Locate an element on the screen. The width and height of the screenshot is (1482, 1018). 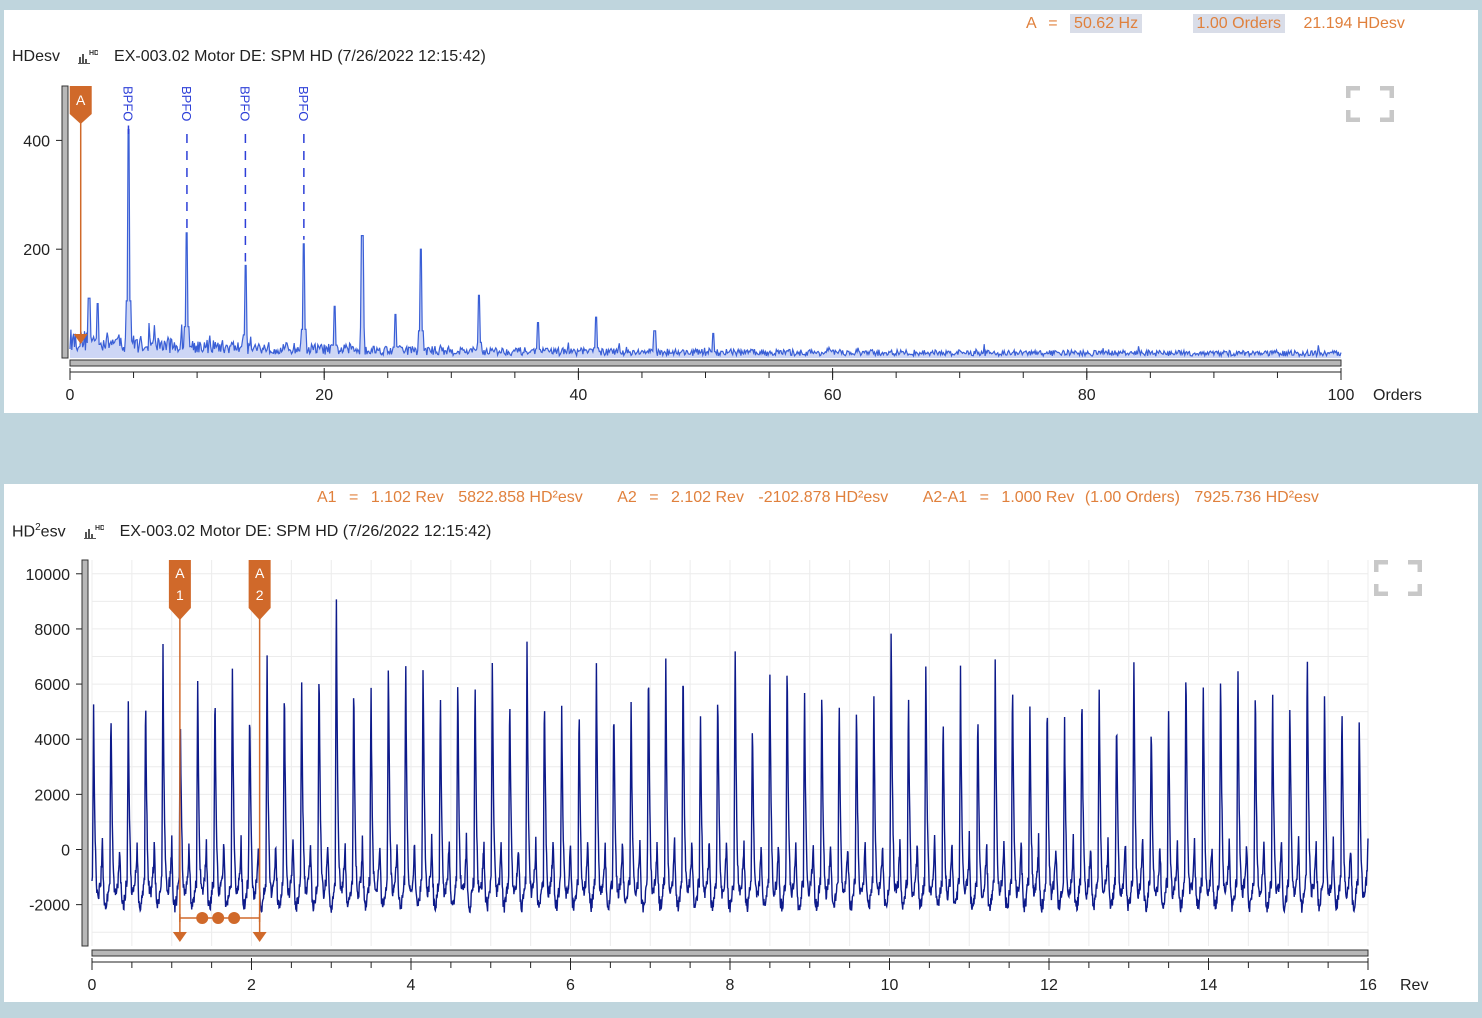
cursor-a-label: A is located at coordinates (81, 100).